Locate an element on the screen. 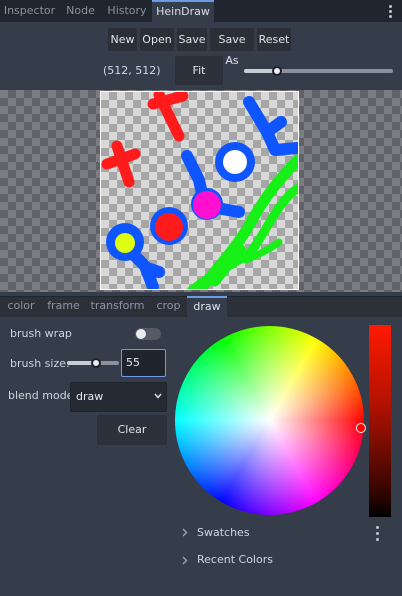 This screenshot has height=596, width=402. yellow-dot is located at coordinates (125, 243).